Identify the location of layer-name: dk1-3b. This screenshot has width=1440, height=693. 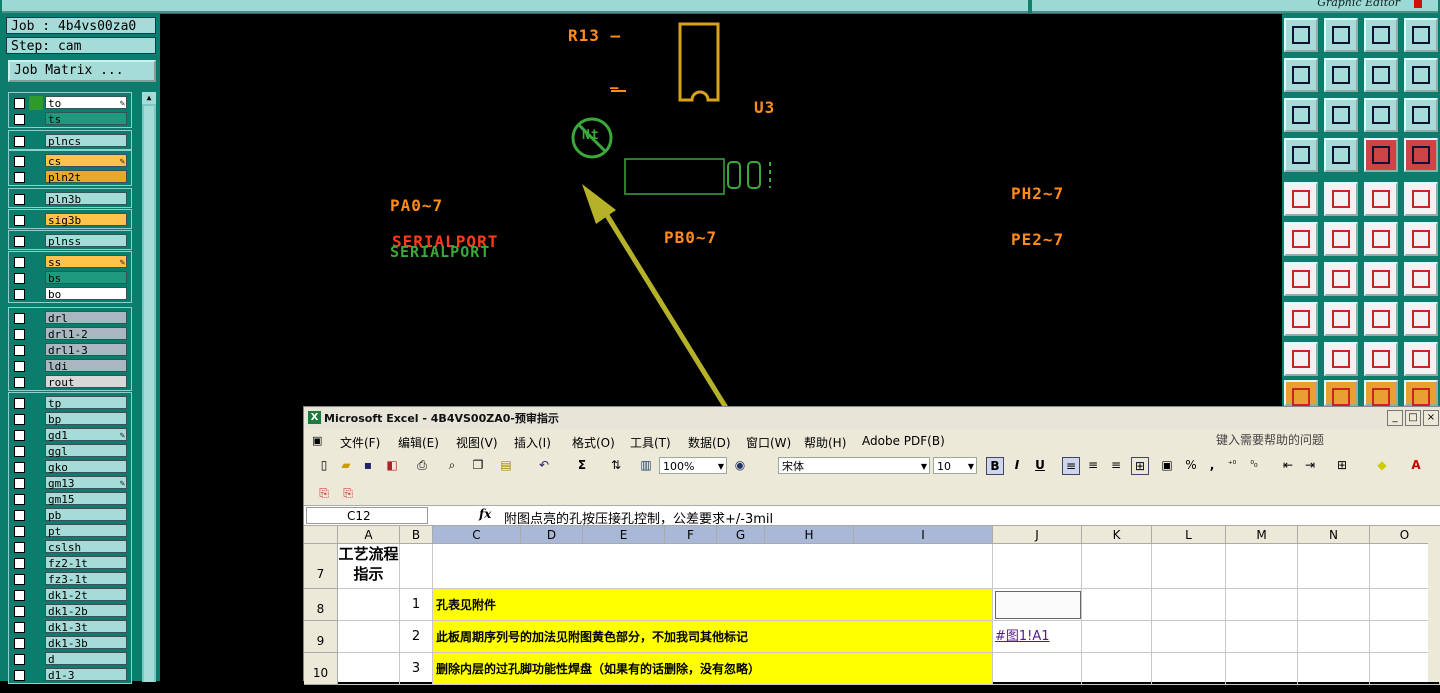
(86, 643).